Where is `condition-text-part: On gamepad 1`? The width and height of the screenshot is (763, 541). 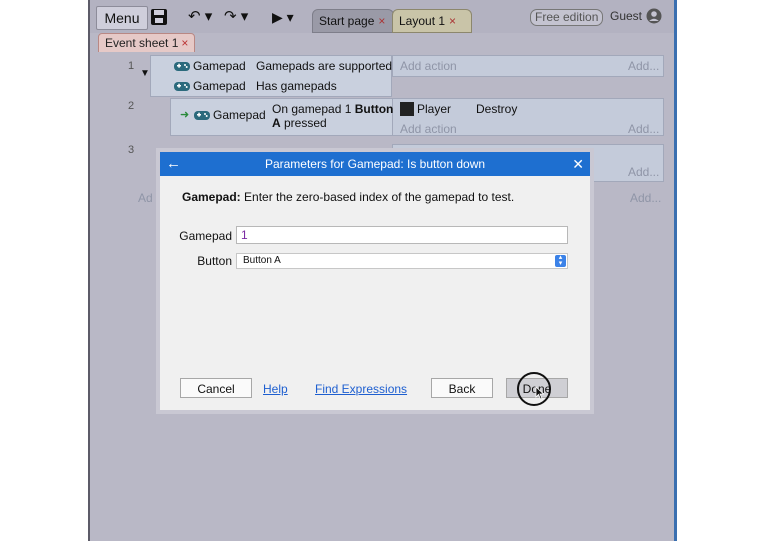 condition-text-part: On gamepad 1 is located at coordinates (313, 109).